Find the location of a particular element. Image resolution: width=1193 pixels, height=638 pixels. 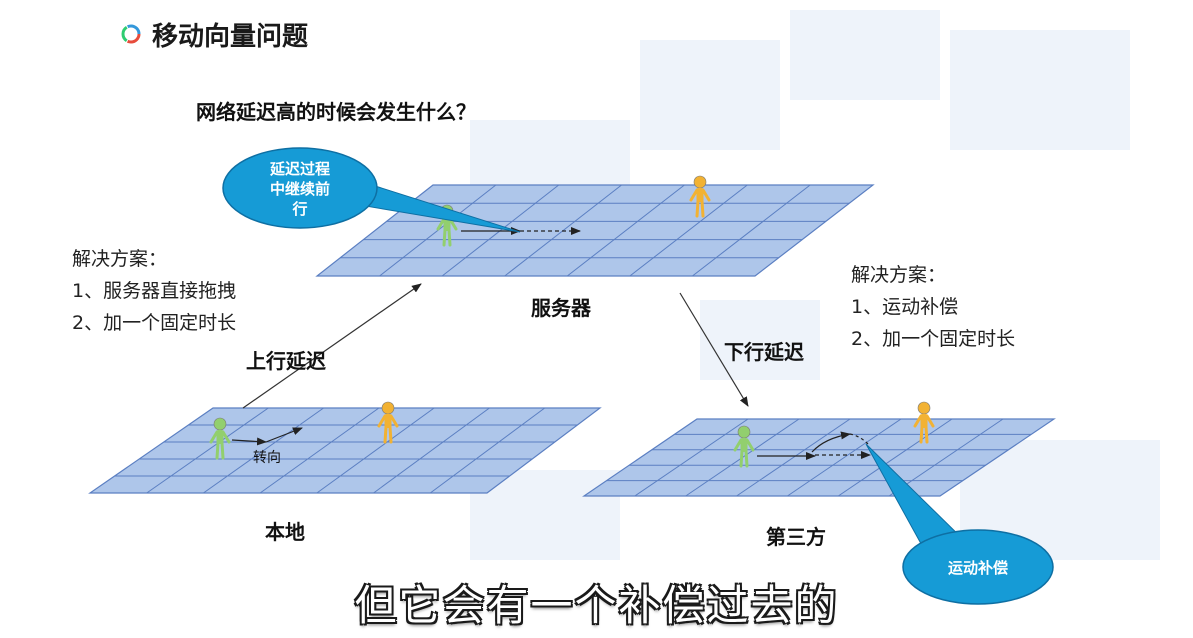

third-party-plane is located at coordinates (819, 457).